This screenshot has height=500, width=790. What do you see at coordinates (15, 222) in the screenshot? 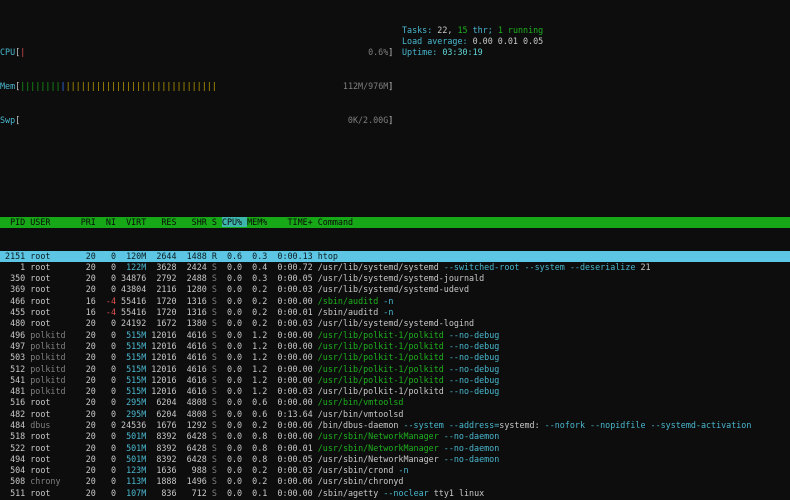
I see `column-header-pid: PID` at bounding box center [15, 222].